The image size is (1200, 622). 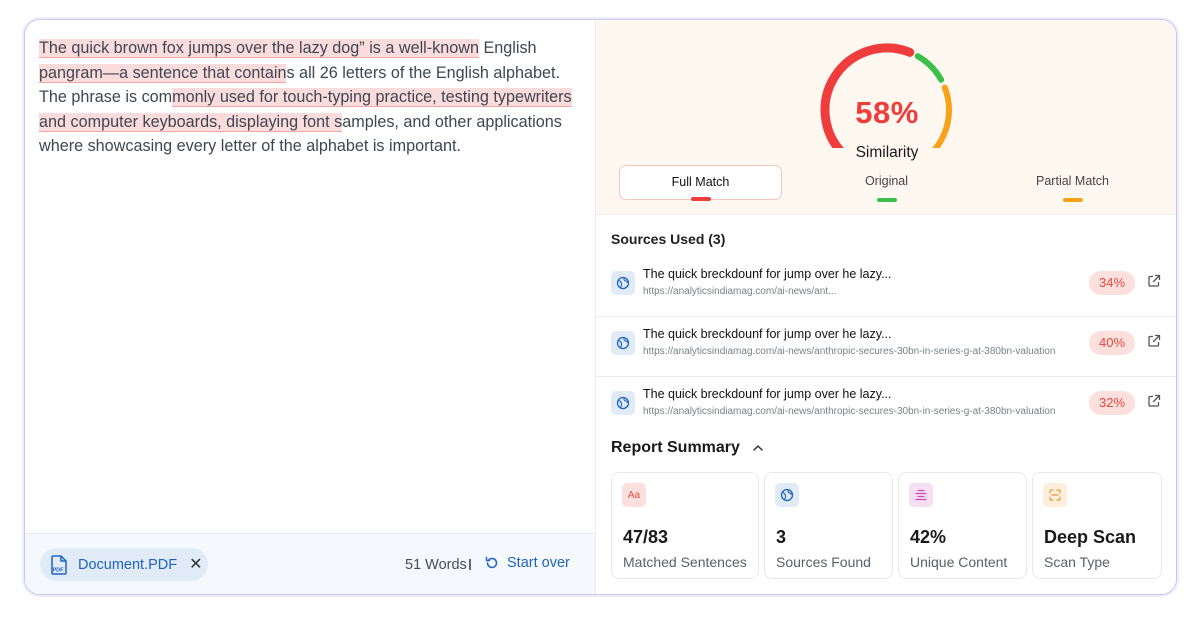 I want to click on gauge-arcs, so click(x=886, y=101).